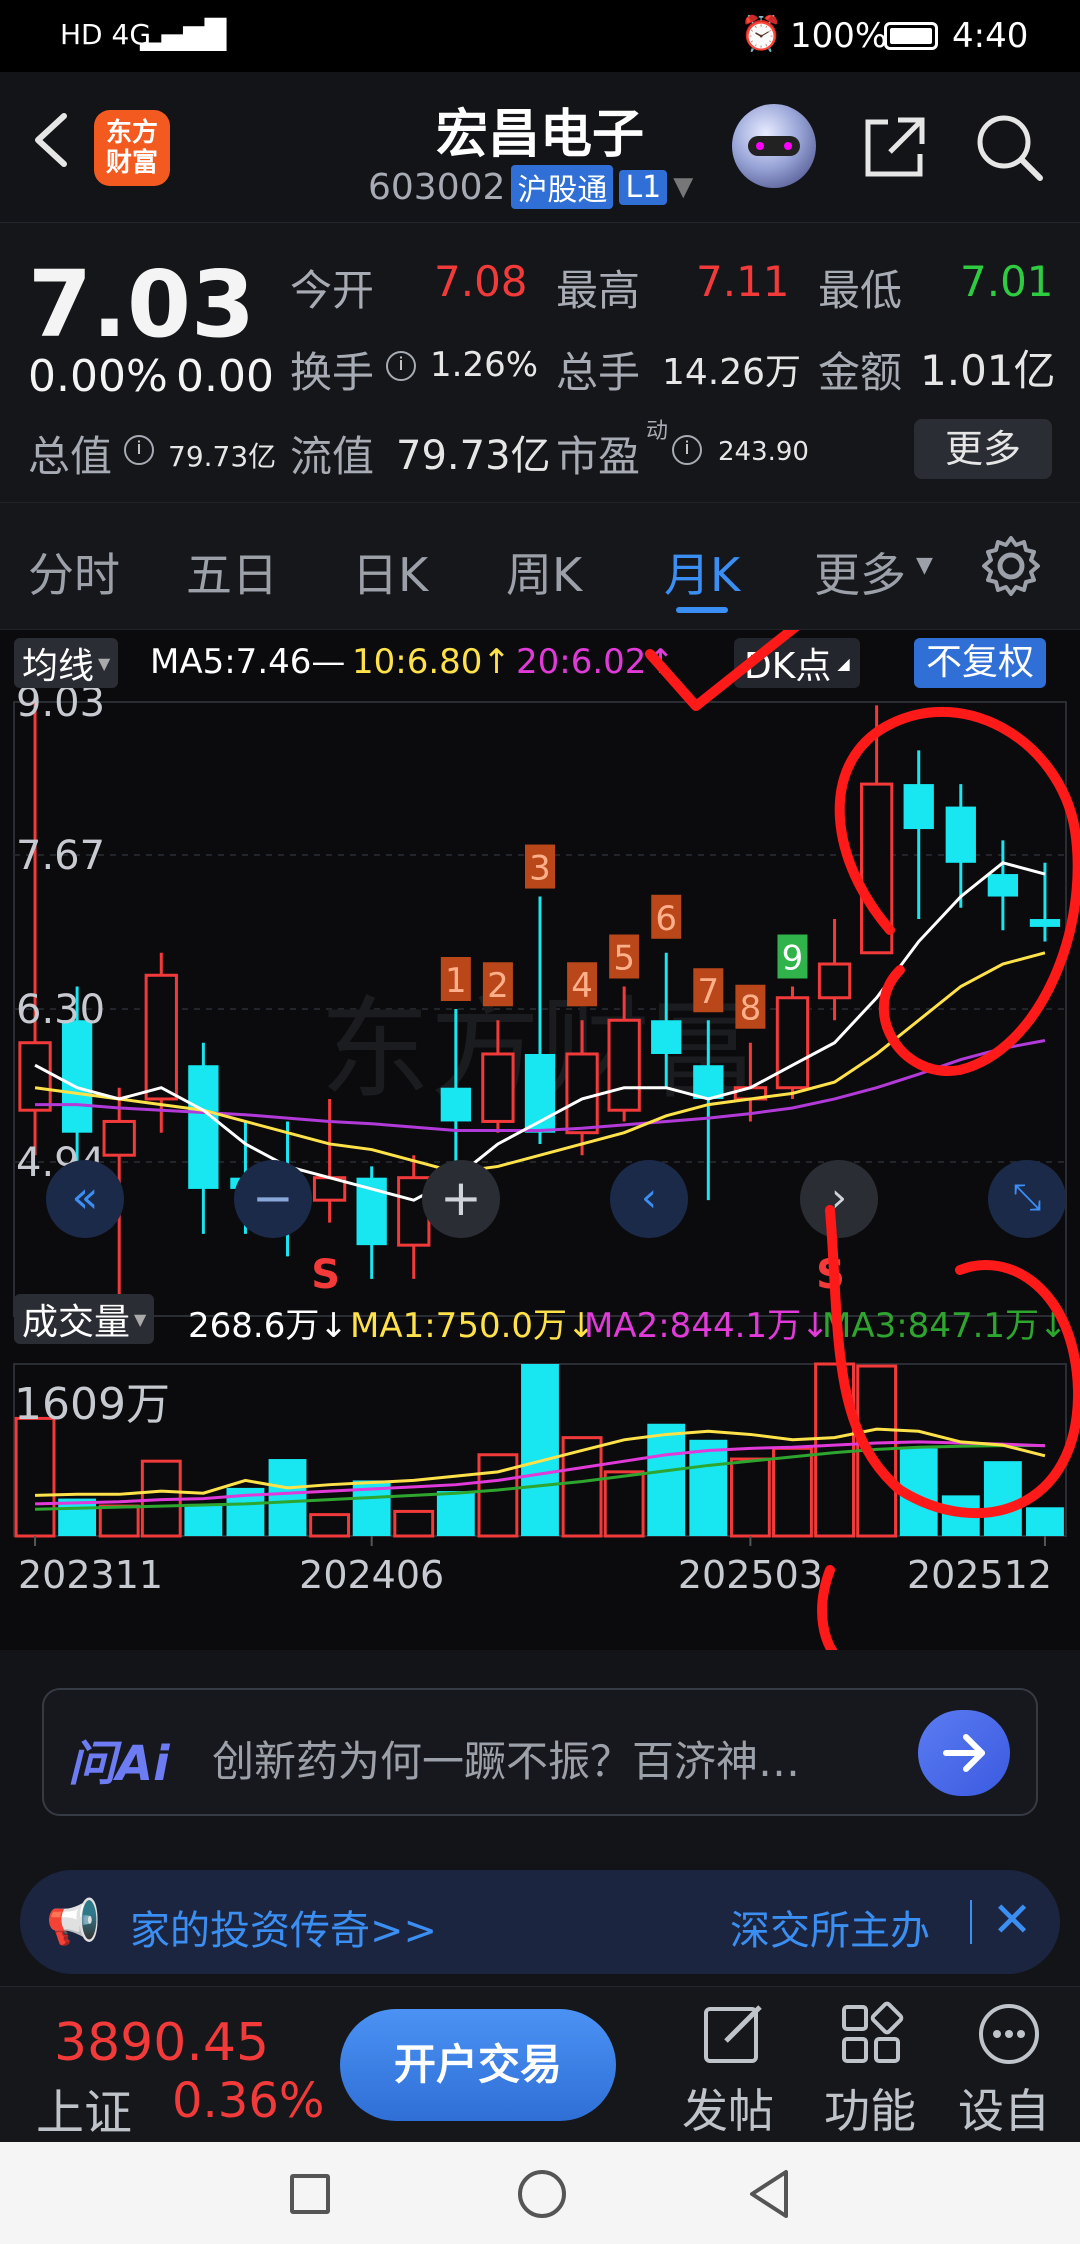 This screenshot has height=2244, width=1080. I want to click on open-value: 7.08, so click(481, 281).